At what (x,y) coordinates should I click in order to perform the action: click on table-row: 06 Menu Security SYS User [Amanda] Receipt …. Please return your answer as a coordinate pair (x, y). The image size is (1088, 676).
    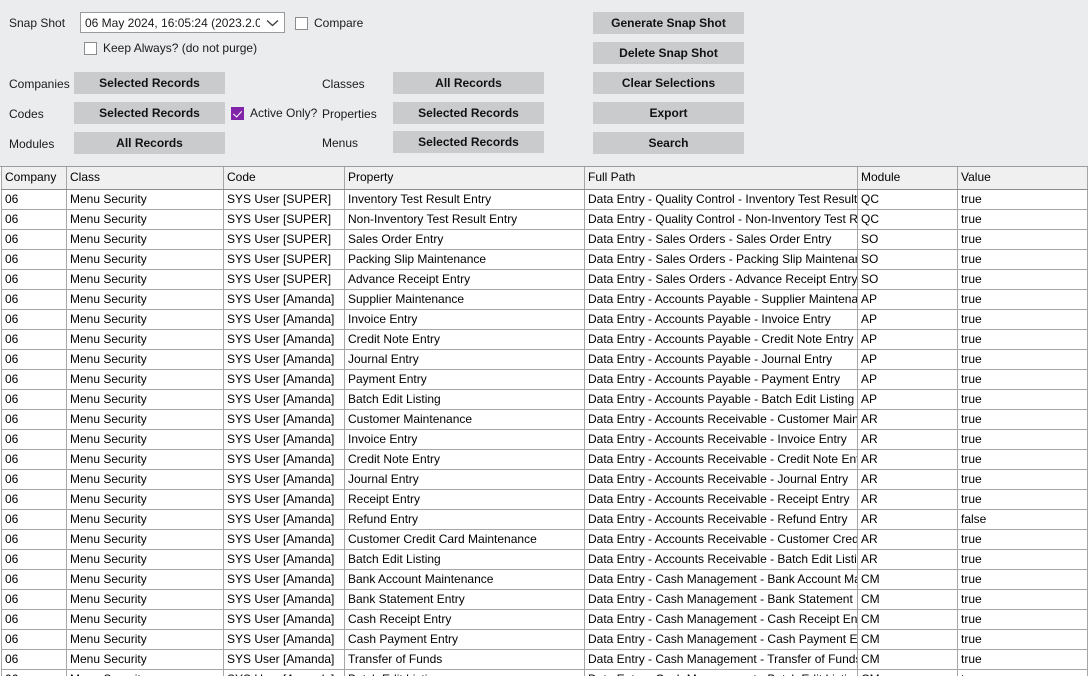
    Looking at the image, I should click on (544, 499).